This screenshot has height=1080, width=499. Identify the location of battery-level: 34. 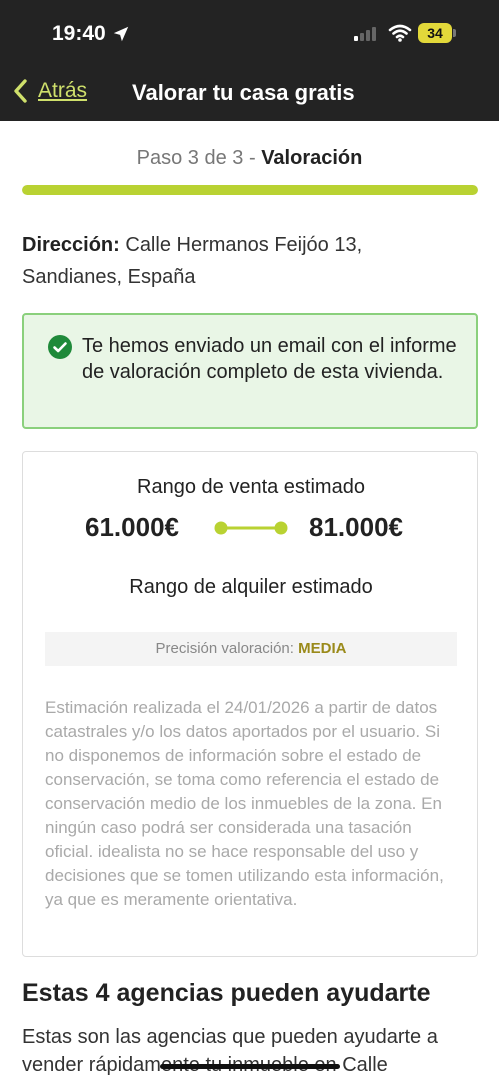
(435, 33).